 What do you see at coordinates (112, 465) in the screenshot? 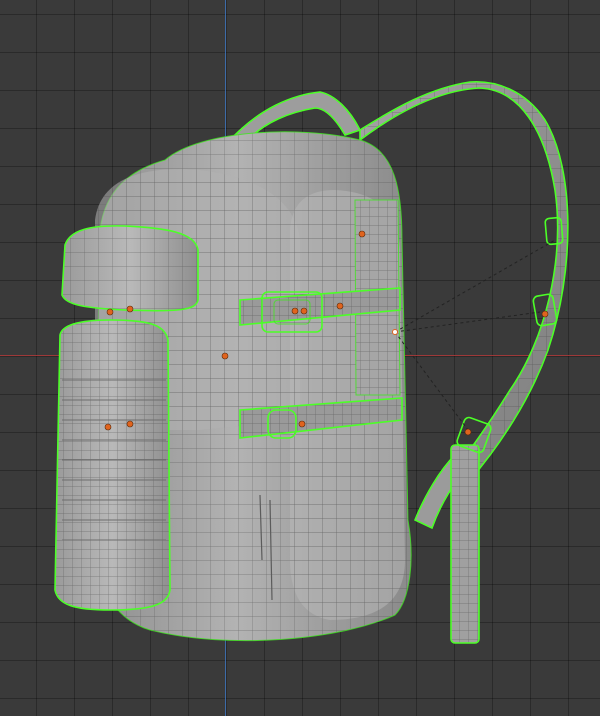
I see `main-front-pocket` at bounding box center [112, 465].